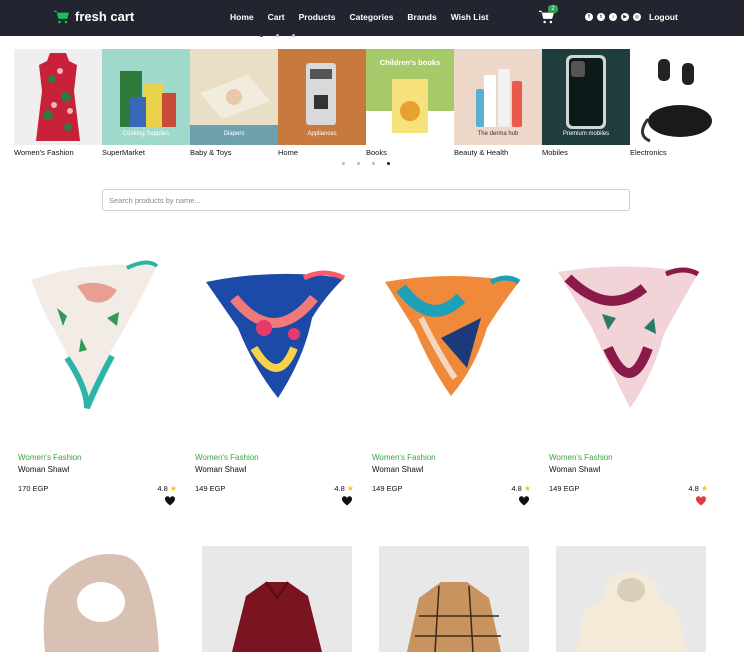 The height and width of the screenshot is (652, 744). I want to click on category-label: Women's Fashion, so click(44, 152).